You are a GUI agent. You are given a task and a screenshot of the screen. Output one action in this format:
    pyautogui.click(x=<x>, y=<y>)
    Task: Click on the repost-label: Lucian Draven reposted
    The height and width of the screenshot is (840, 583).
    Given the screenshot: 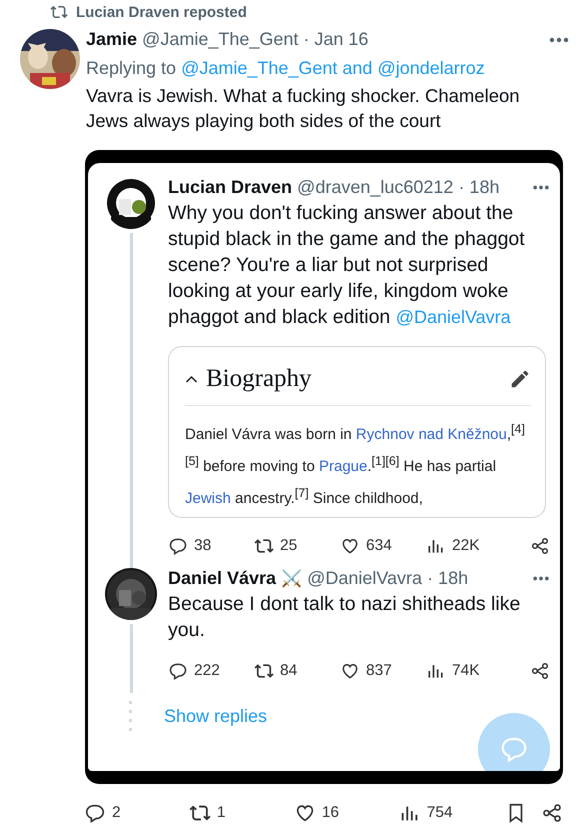 What is the action you would take?
    pyautogui.click(x=161, y=12)
    